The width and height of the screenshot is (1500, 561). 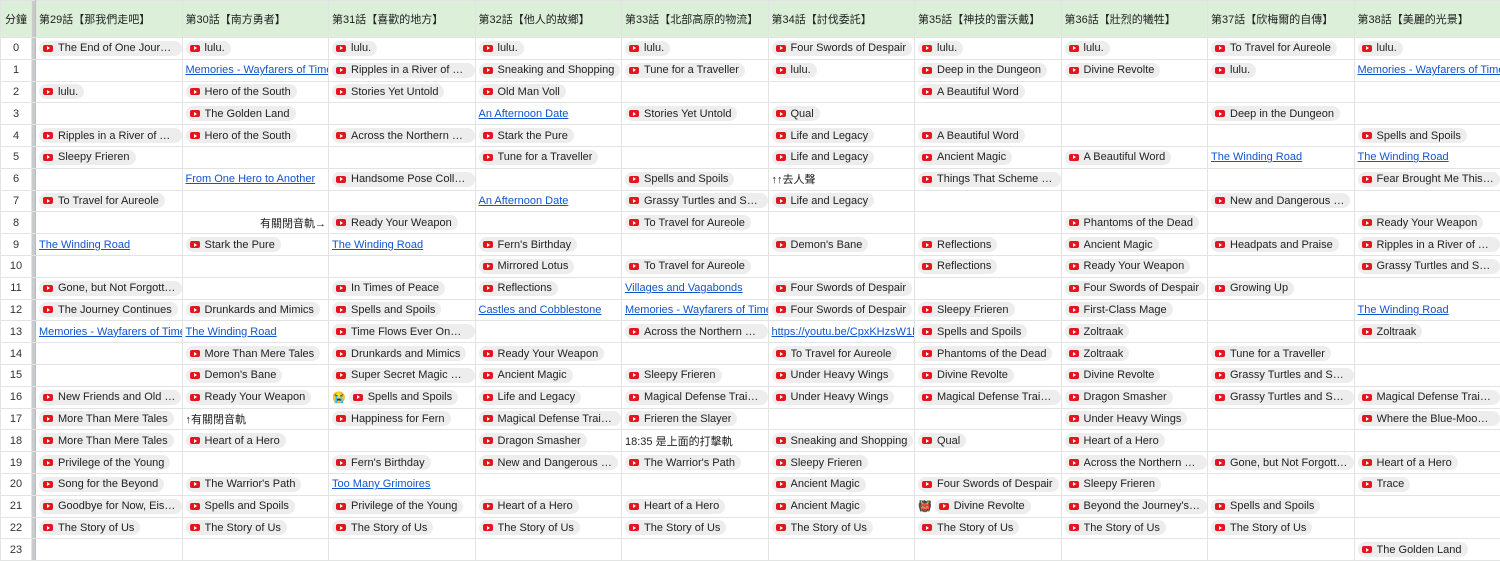 I want to click on track-cell: Phantoms of the Dead, so click(x=1134, y=223).